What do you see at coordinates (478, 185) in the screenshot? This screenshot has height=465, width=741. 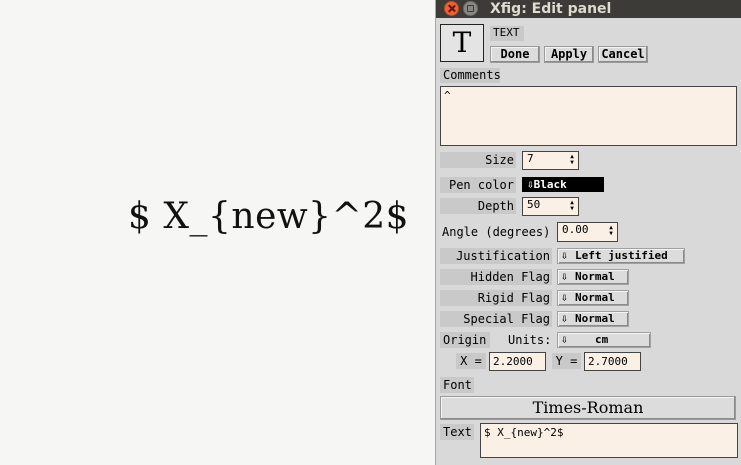 I see `pen-color-label: Pen color` at bounding box center [478, 185].